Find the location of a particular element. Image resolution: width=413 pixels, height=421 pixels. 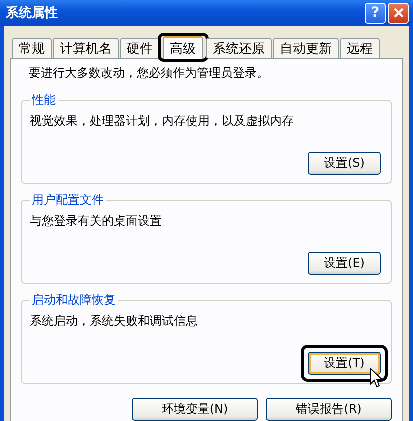

dialog-button: 环境变量(N) is located at coordinates (195, 409).